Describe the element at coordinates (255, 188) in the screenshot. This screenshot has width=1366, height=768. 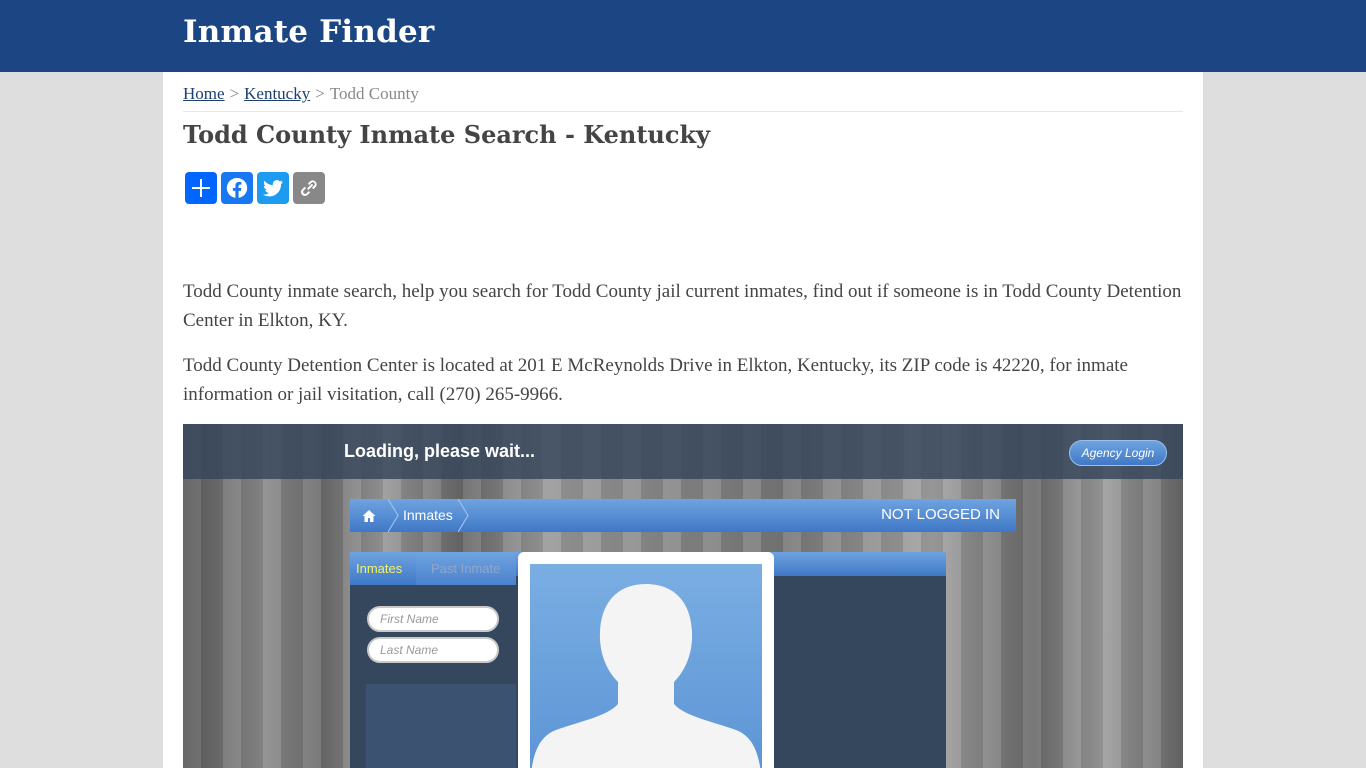
I see `share-buttons` at that location.